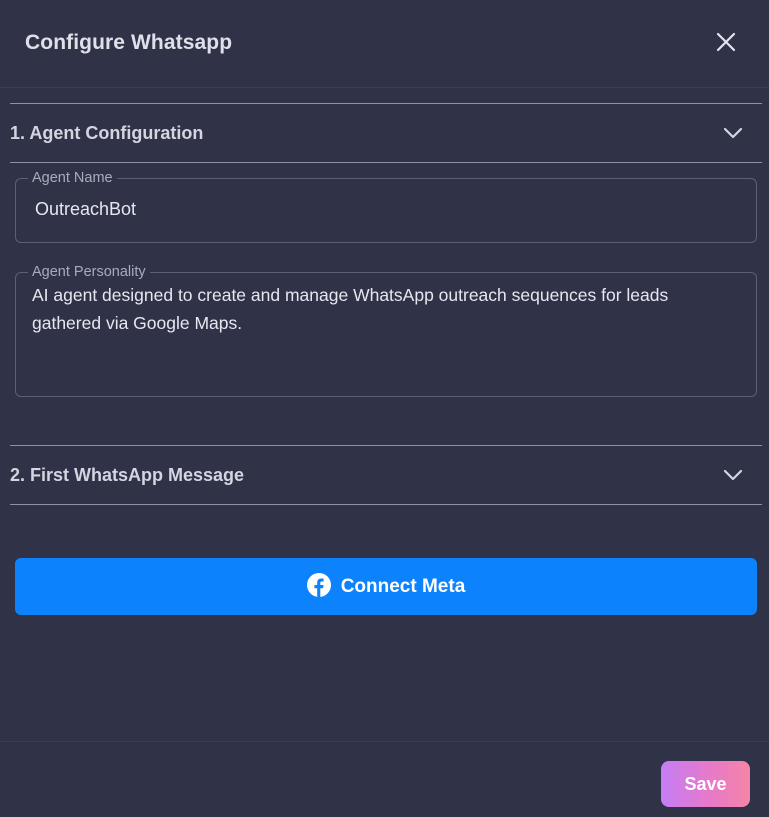 This screenshot has width=769, height=817. I want to click on footer-divider, so click(384, 741).